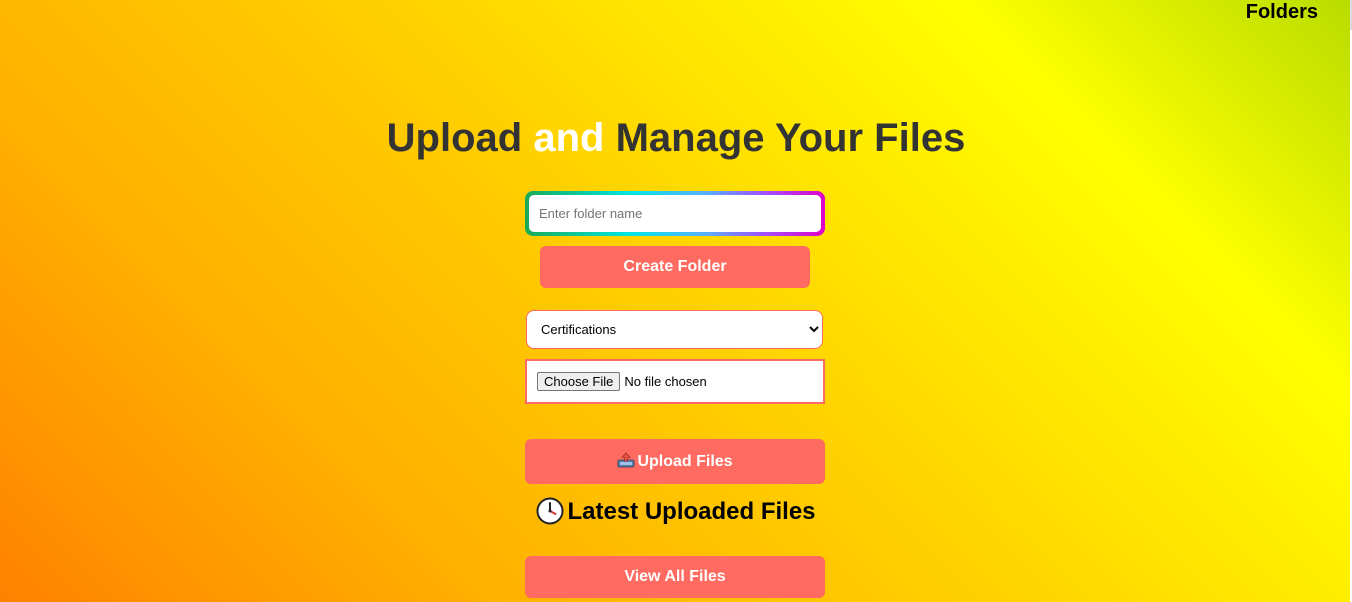 Image resolution: width=1352 pixels, height=602 pixels. What do you see at coordinates (675, 577) in the screenshot?
I see `view-all-files-button: View All Files` at bounding box center [675, 577].